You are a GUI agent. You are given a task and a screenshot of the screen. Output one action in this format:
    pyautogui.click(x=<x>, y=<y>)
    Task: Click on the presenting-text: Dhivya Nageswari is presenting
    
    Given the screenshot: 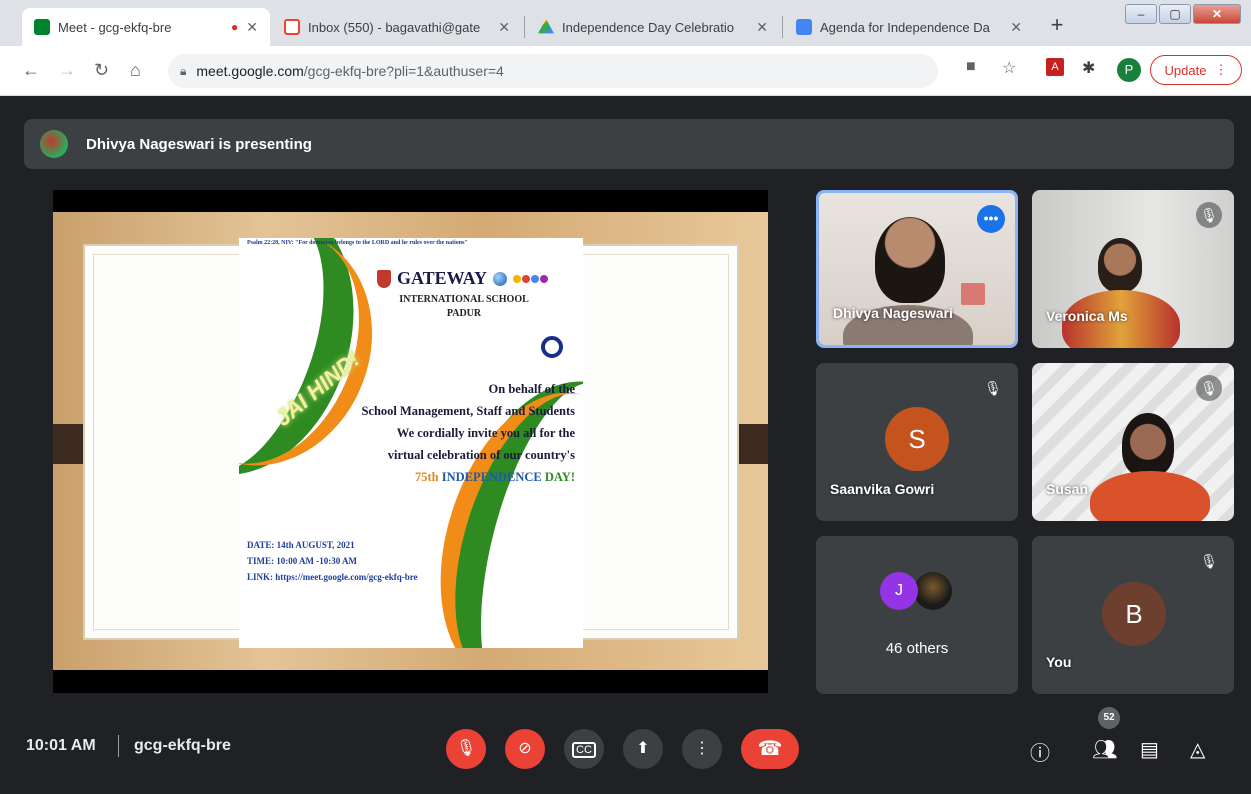 What is the action you would take?
    pyautogui.click(x=199, y=144)
    